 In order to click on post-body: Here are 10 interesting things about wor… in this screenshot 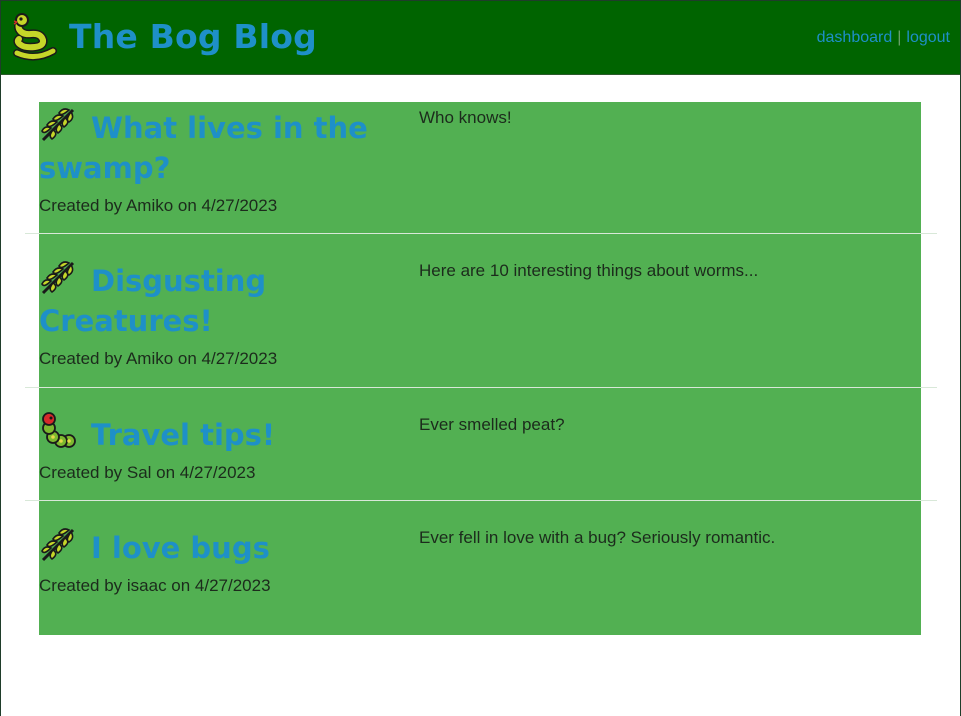, I will do `click(589, 270)`.